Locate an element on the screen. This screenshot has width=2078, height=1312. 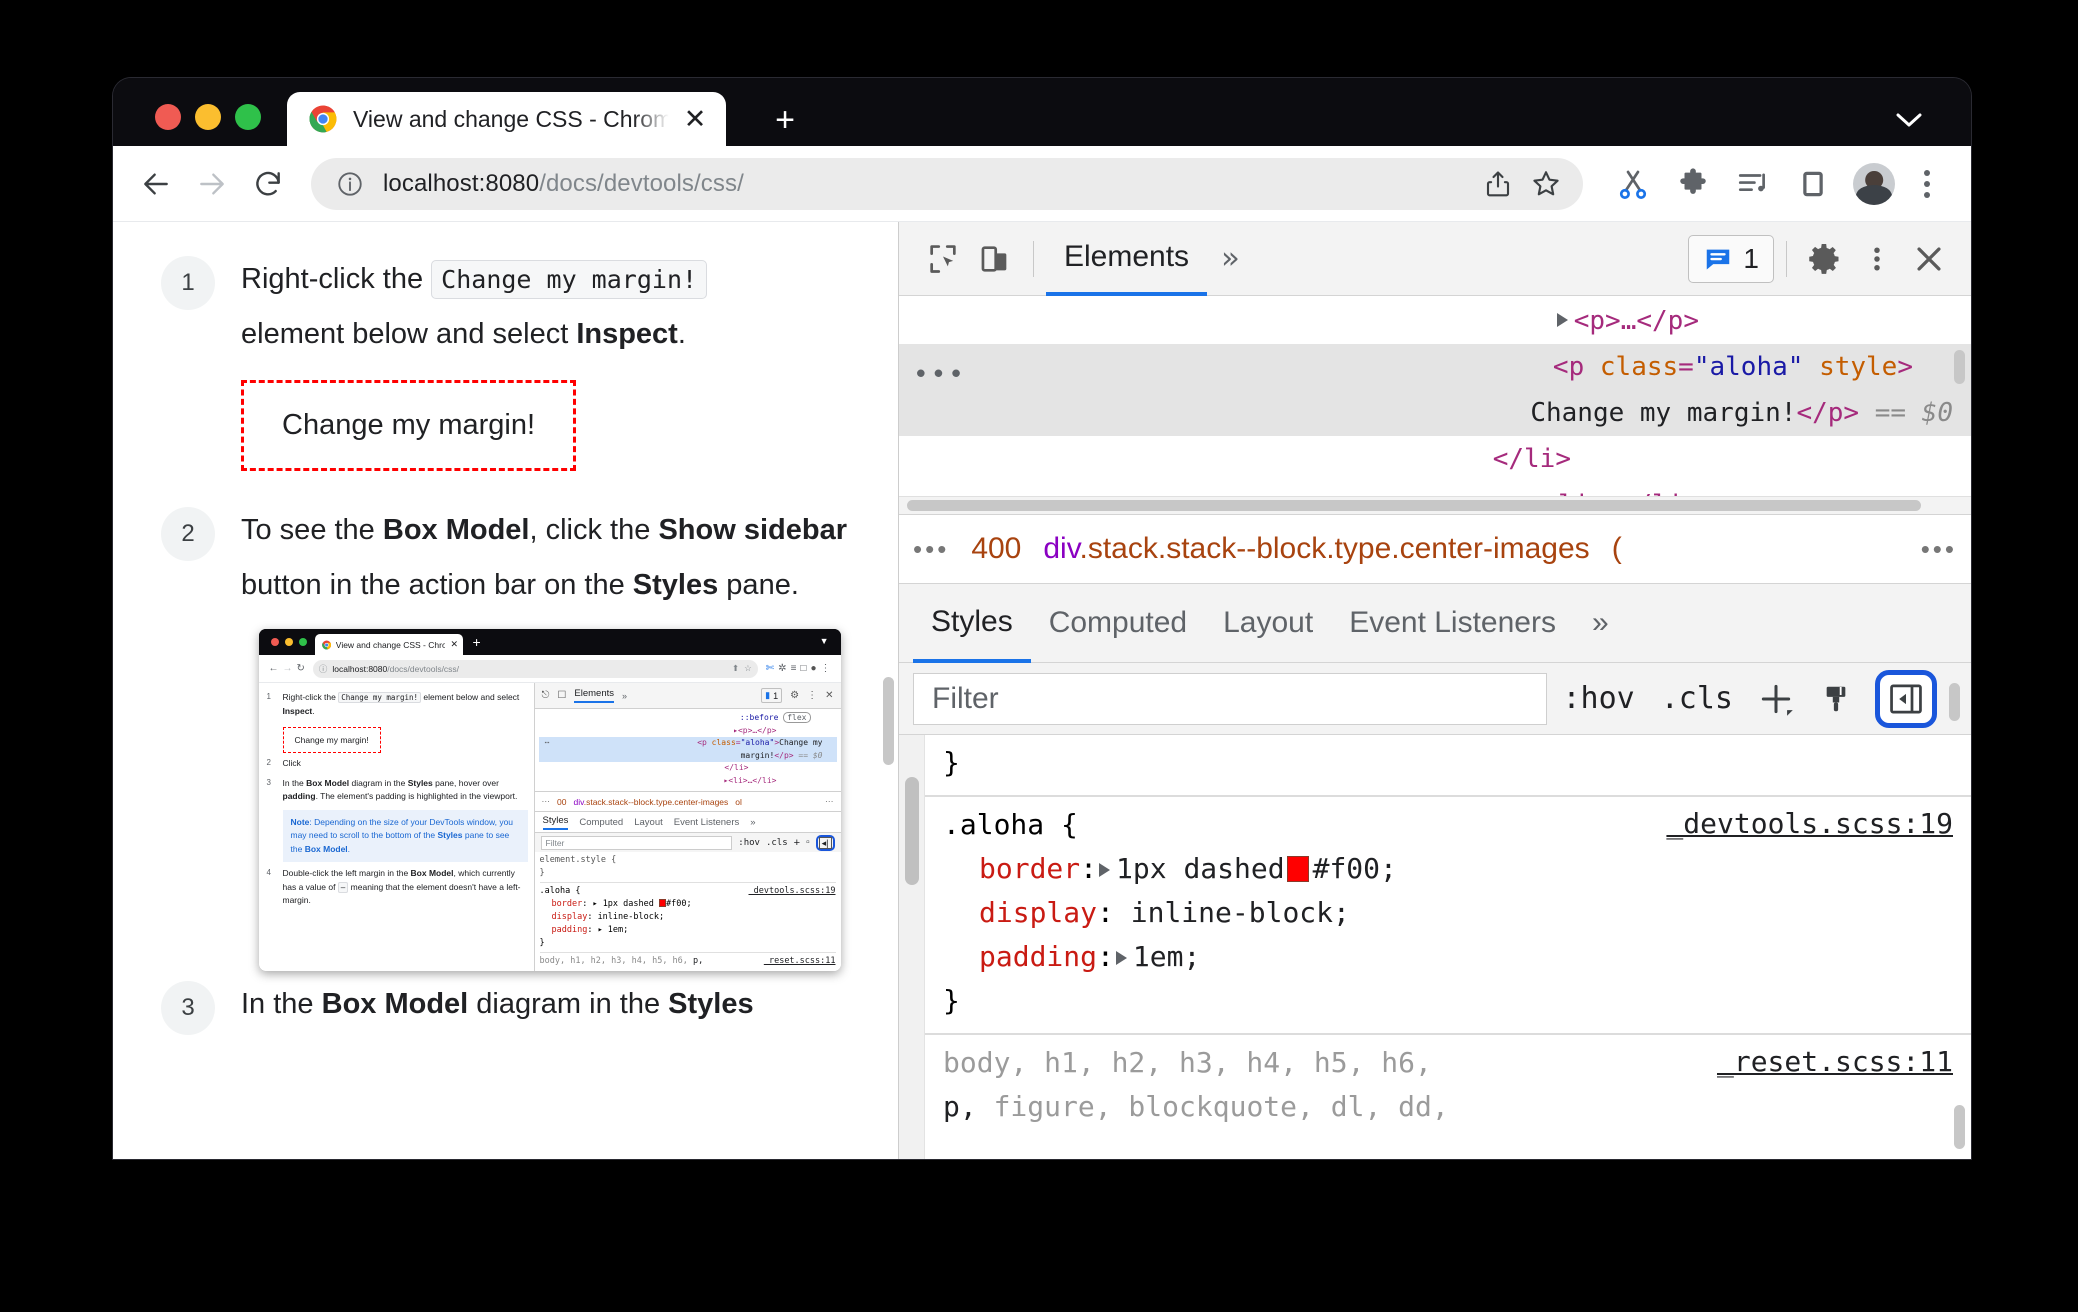
forward-arrow-icon is located at coordinates (212, 184).